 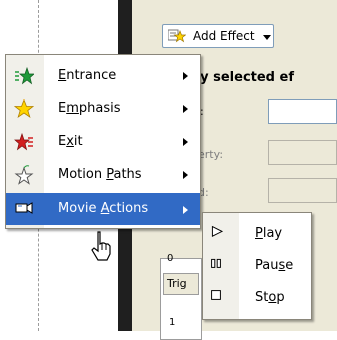 What do you see at coordinates (217, 231) in the screenshot?
I see `play-icon` at bounding box center [217, 231].